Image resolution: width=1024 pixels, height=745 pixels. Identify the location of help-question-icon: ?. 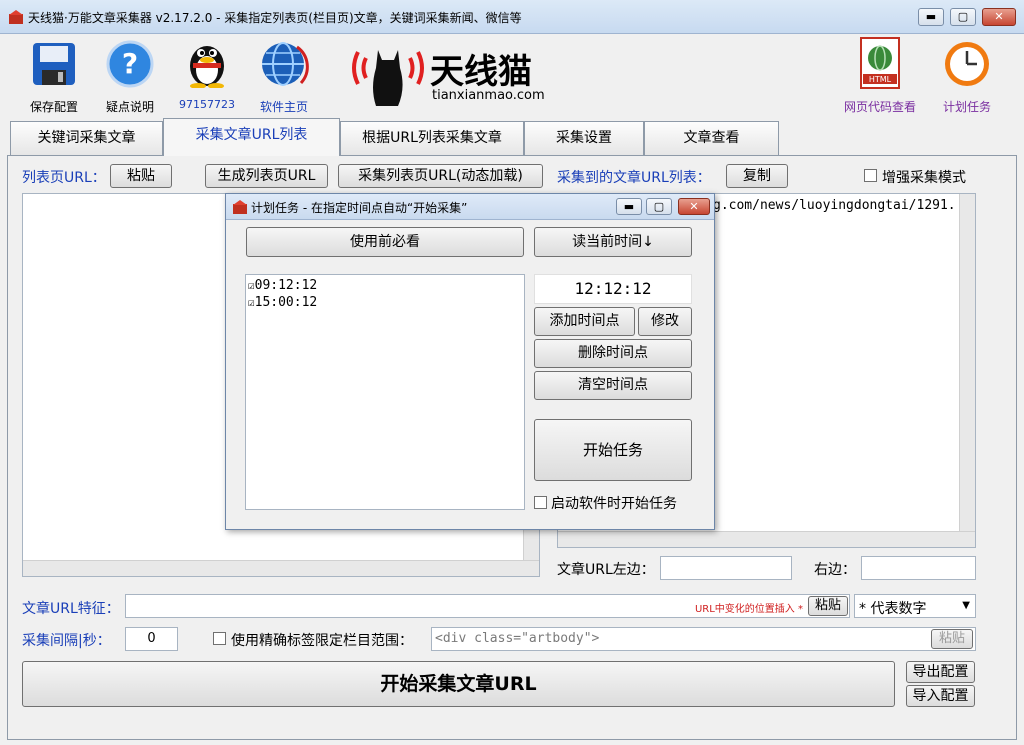
(130, 64).